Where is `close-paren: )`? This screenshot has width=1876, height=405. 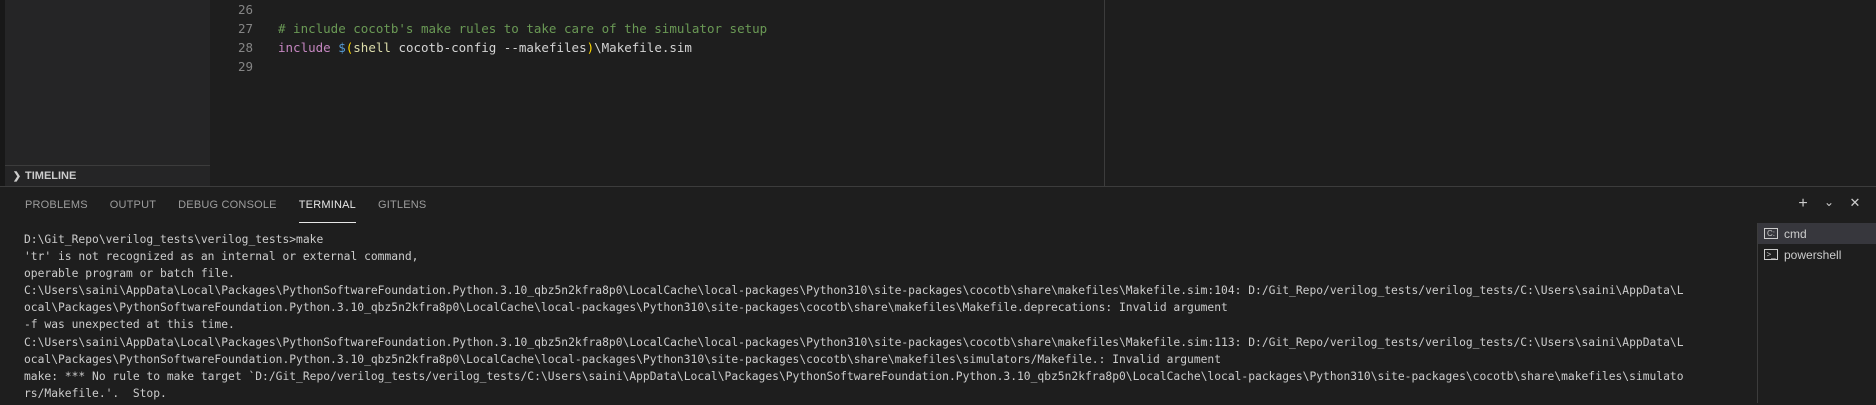
close-paren: ) is located at coordinates (590, 47).